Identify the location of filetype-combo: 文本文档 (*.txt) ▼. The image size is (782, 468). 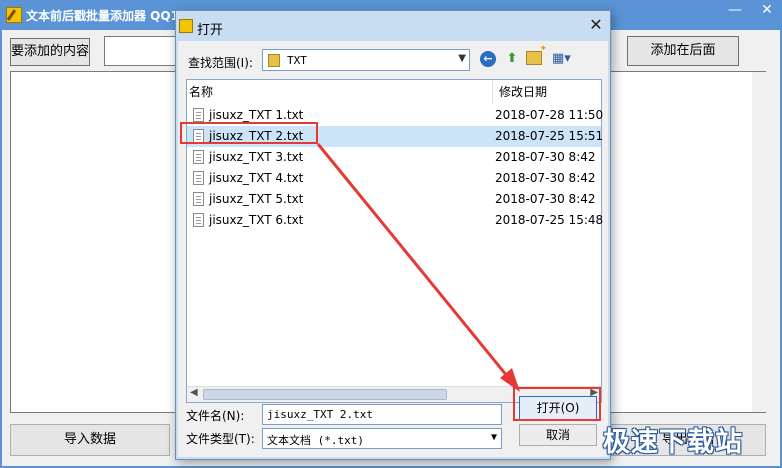
(382, 438).